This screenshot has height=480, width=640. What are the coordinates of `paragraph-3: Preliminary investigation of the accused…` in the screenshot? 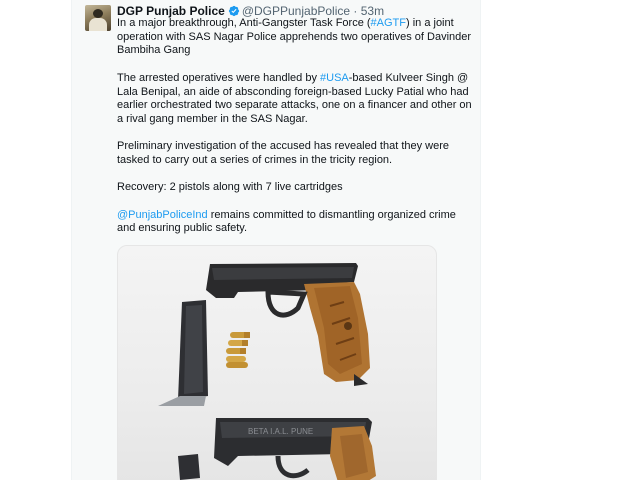 It's located at (283, 153).